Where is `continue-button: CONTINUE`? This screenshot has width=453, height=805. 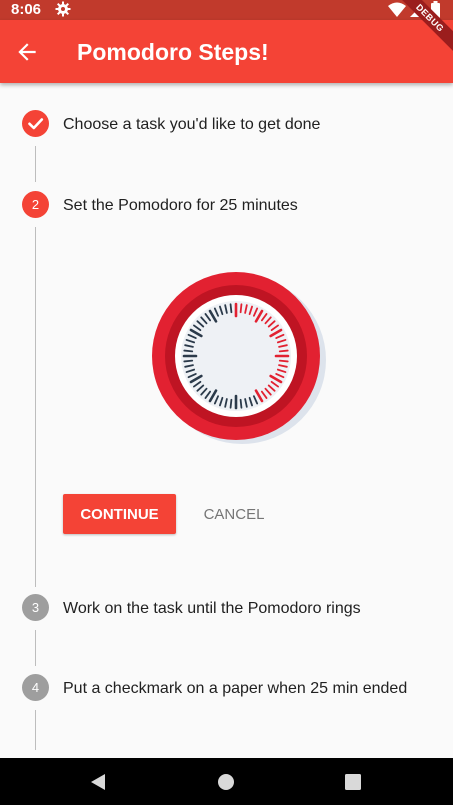
continue-button: CONTINUE is located at coordinates (119, 514).